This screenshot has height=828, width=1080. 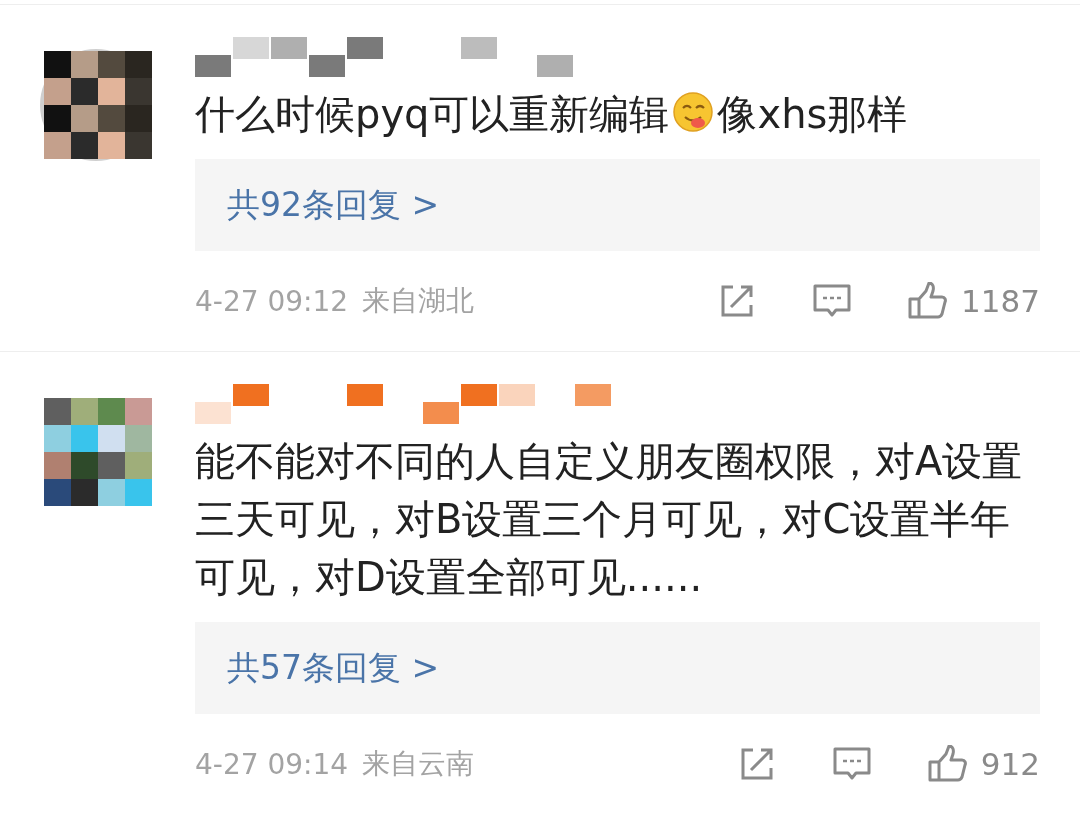 I want to click on comment-time: 4-27 09:12, so click(x=272, y=301).